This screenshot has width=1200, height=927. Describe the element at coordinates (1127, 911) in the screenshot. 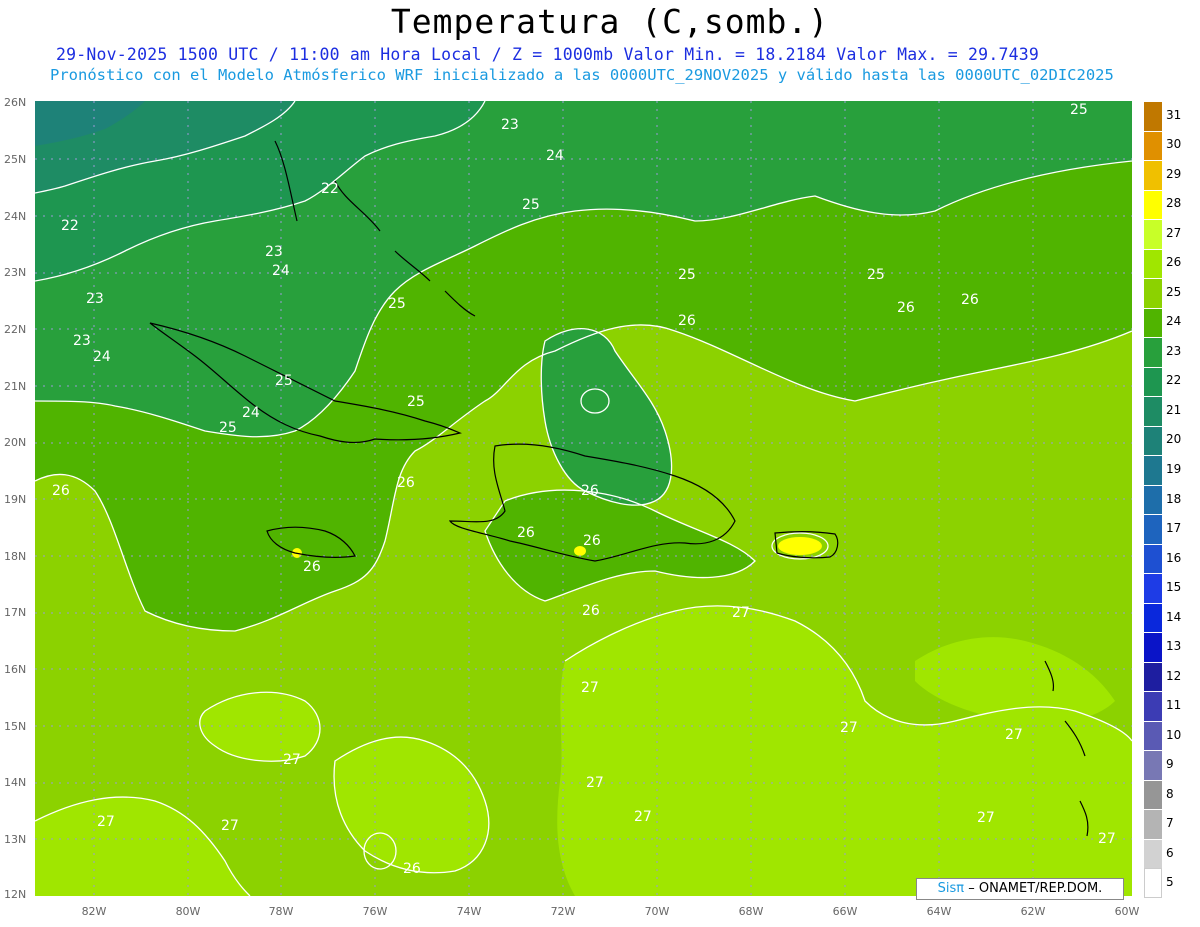

I see `lon-tick: 60W` at that location.